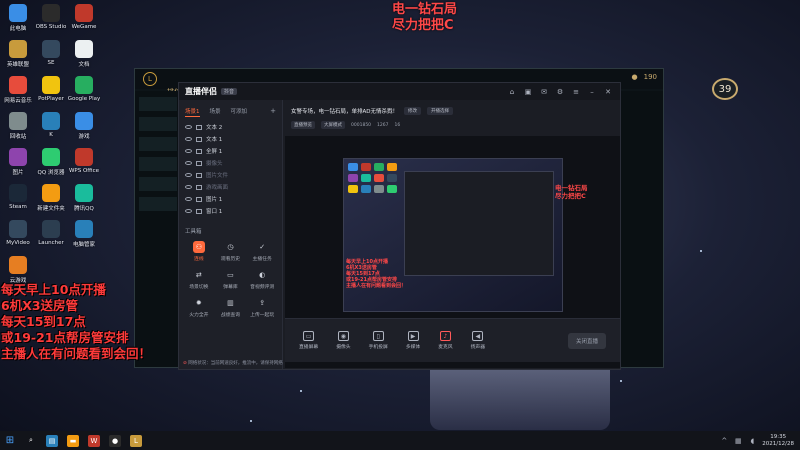 Image resolution: width=800 pixels, height=450 pixels. What do you see at coordinates (51, 125) in the screenshot?
I see `desktop-icon: K` at bounding box center [51, 125].